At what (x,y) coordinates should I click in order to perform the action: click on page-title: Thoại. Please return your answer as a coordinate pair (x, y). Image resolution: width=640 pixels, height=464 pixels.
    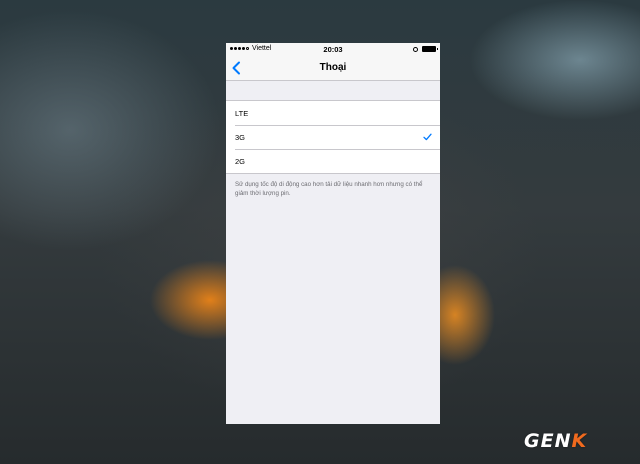
    Looking at the image, I should click on (333, 67).